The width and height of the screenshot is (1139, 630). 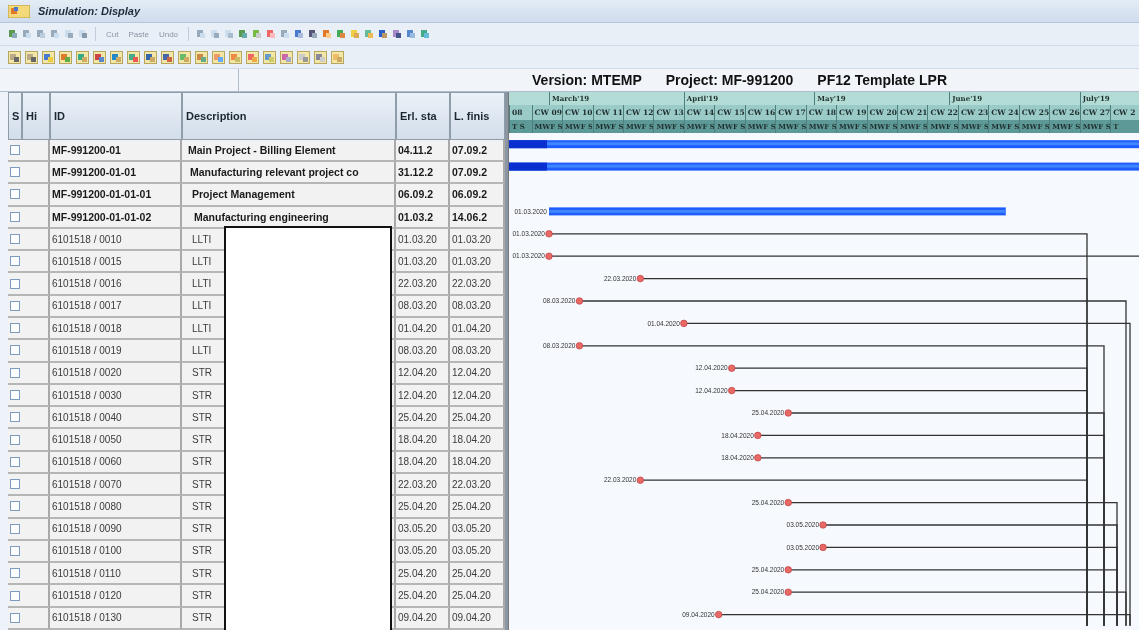 I want to click on table-cell: 01.03.20, so click(x=423, y=240).